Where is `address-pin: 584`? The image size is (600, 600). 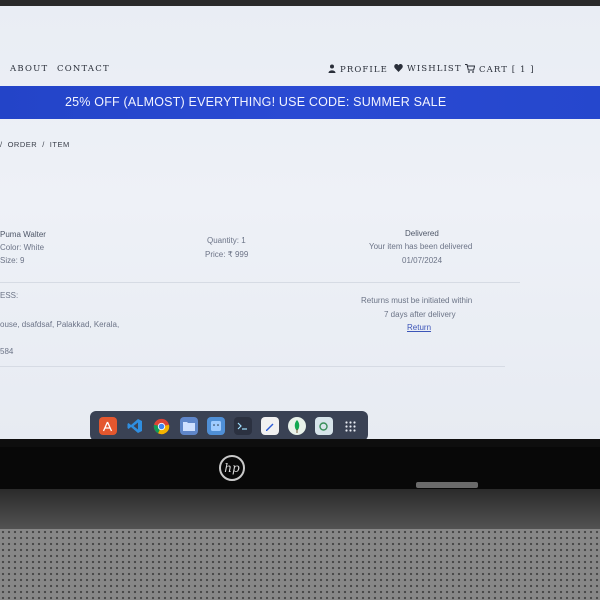
address-pin: 584 is located at coordinates (7, 351).